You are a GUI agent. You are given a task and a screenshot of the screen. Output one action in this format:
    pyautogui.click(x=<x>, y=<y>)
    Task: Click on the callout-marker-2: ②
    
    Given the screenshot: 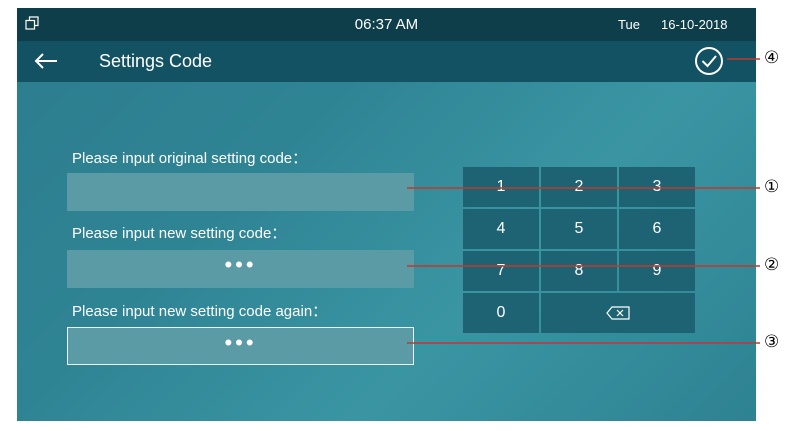 What is the action you would take?
    pyautogui.click(x=772, y=265)
    